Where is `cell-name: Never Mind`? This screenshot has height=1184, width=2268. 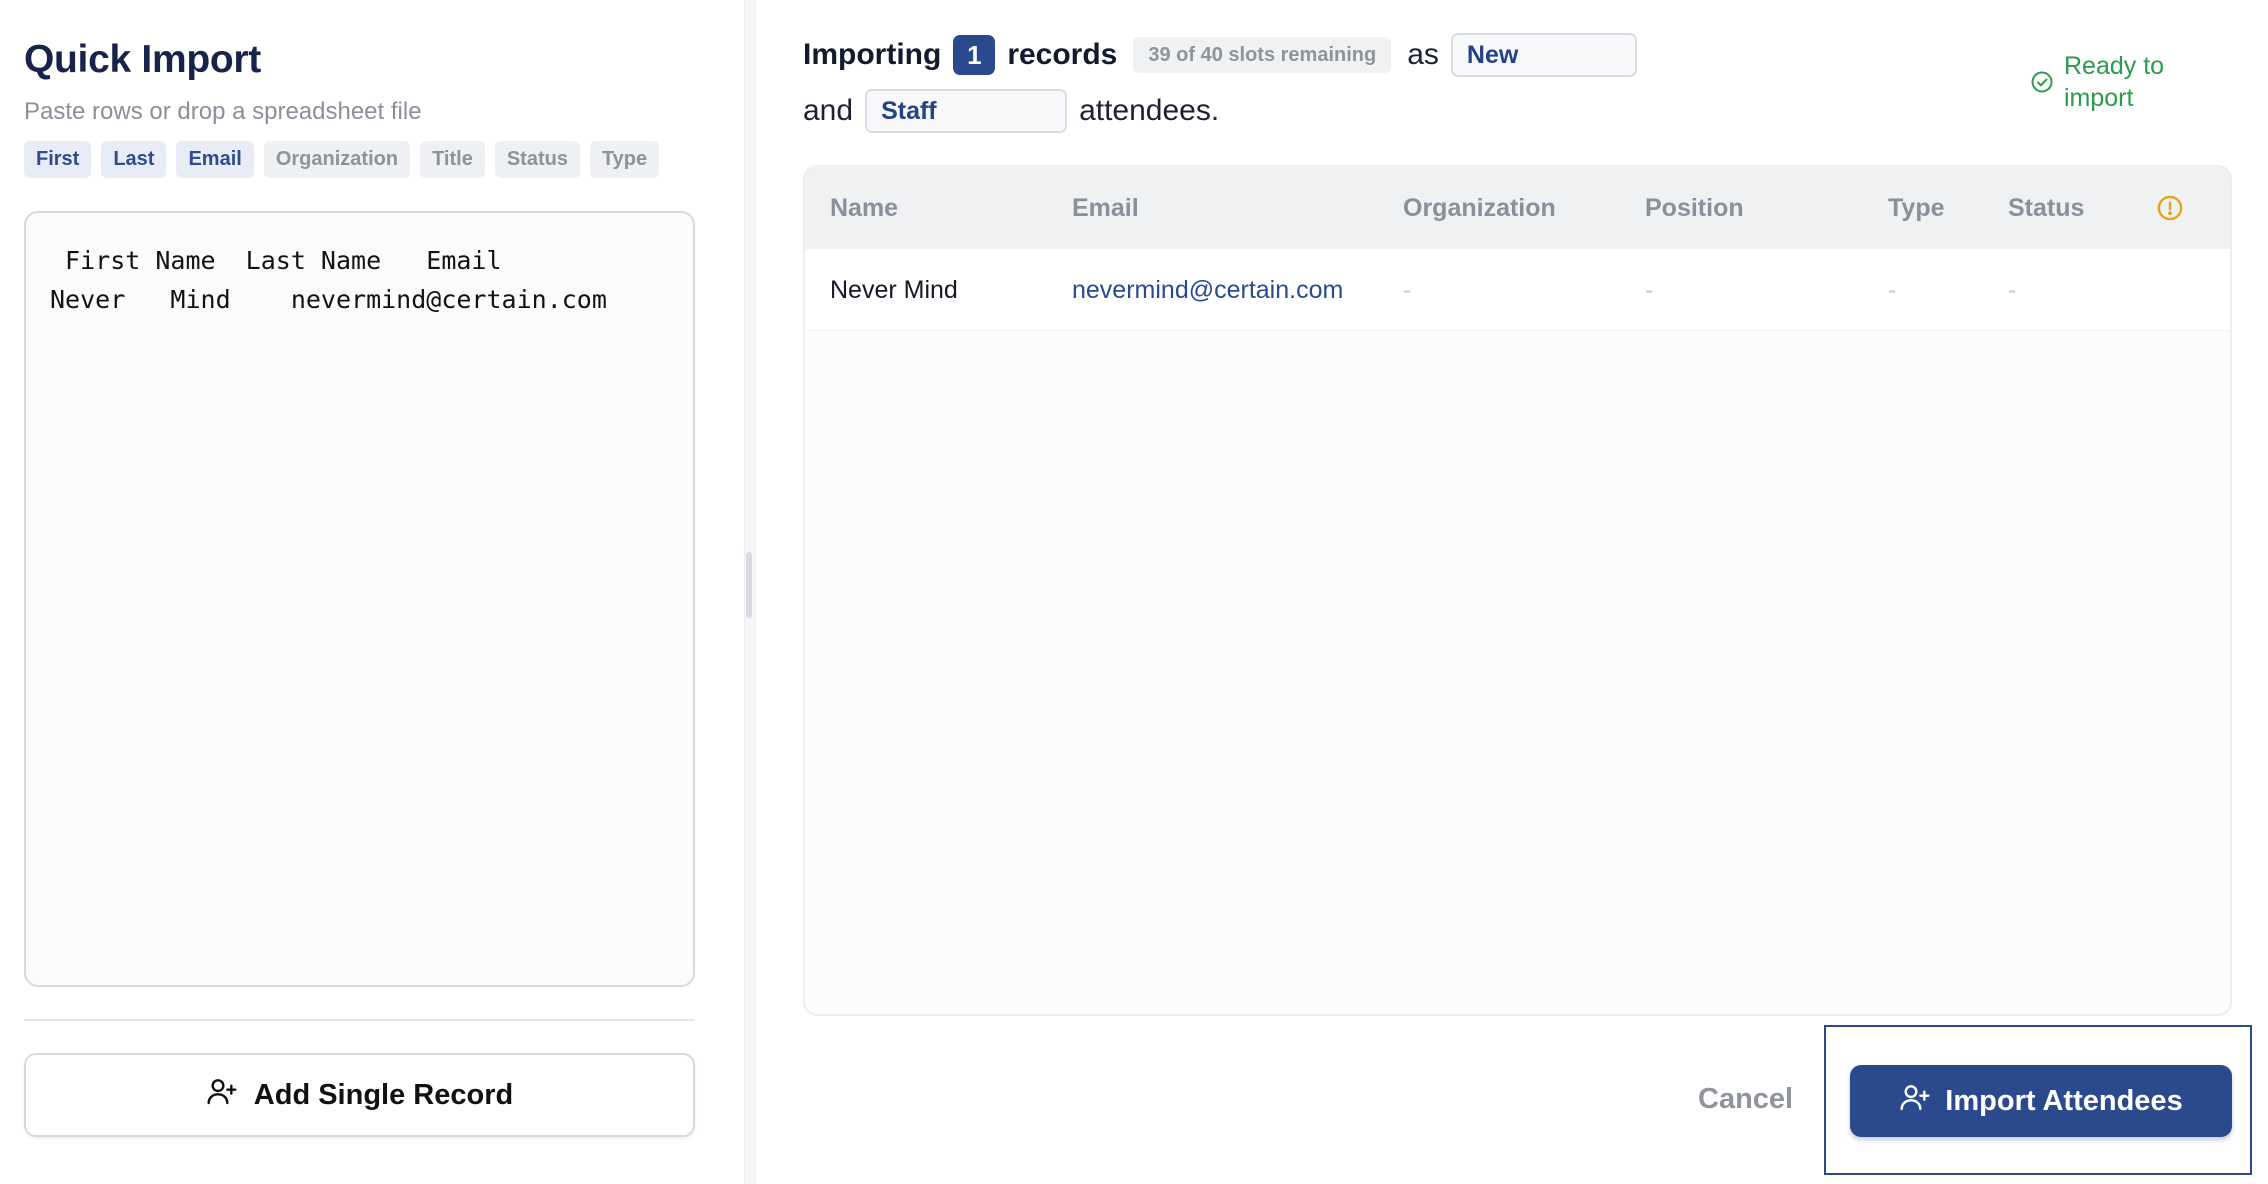 cell-name: Never Mind is located at coordinates (894, 290).